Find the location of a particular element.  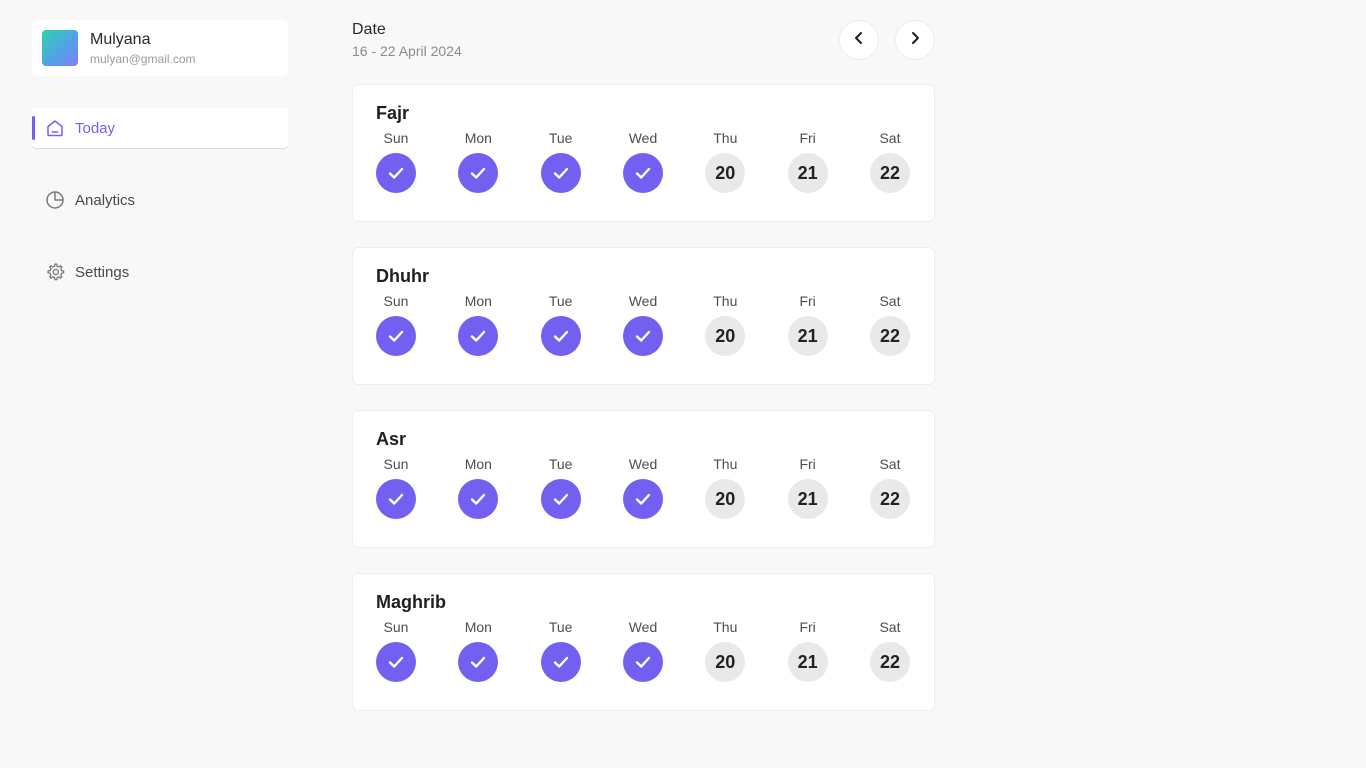

user-email: mulyan@gmail.com is located at coordinates (143, 58).